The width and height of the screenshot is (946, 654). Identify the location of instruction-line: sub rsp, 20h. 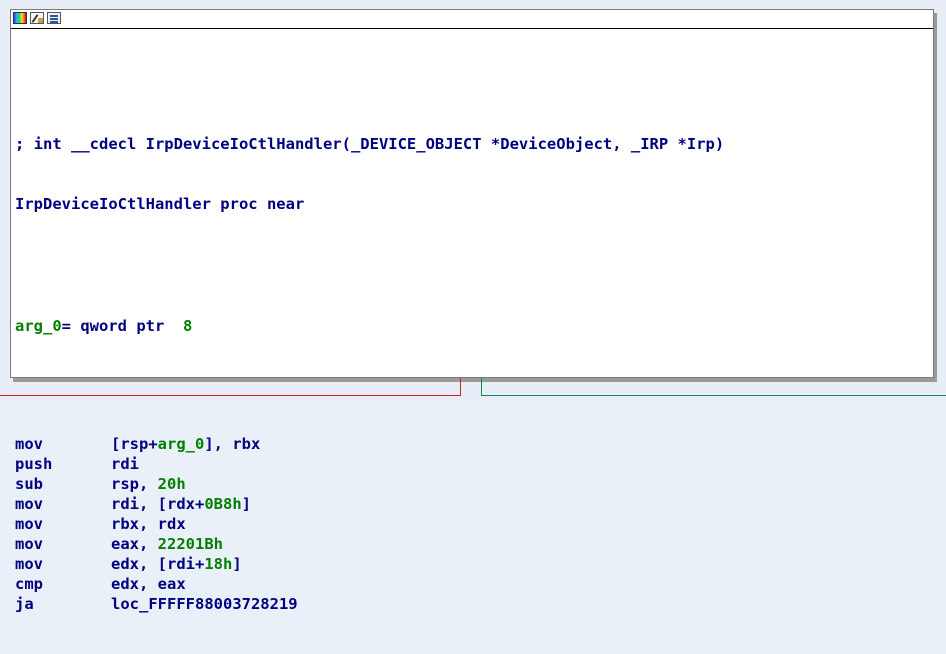
(474, 484).